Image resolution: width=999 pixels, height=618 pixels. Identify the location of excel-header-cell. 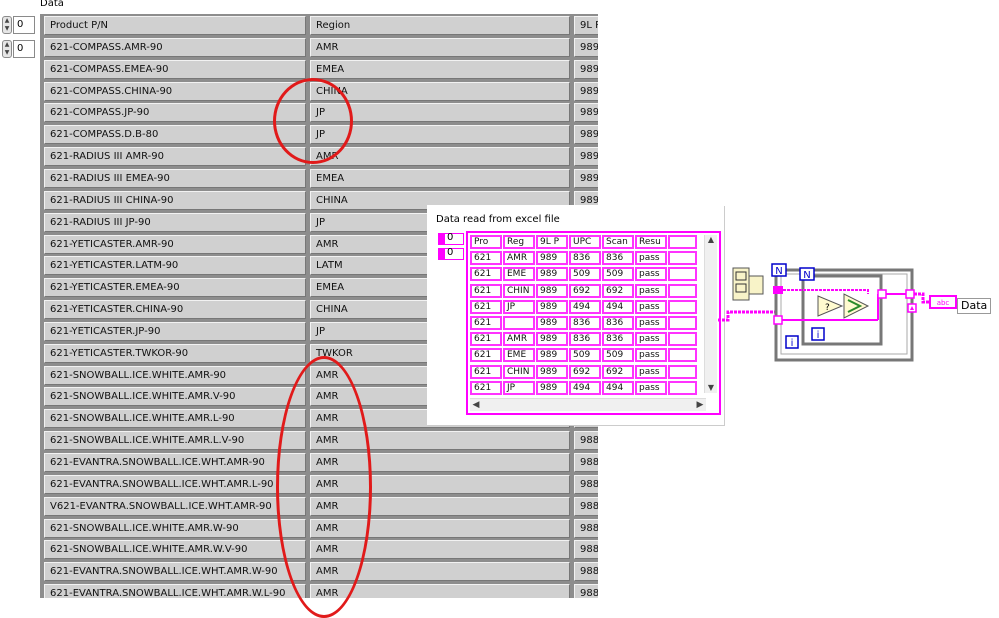
(682, 242).